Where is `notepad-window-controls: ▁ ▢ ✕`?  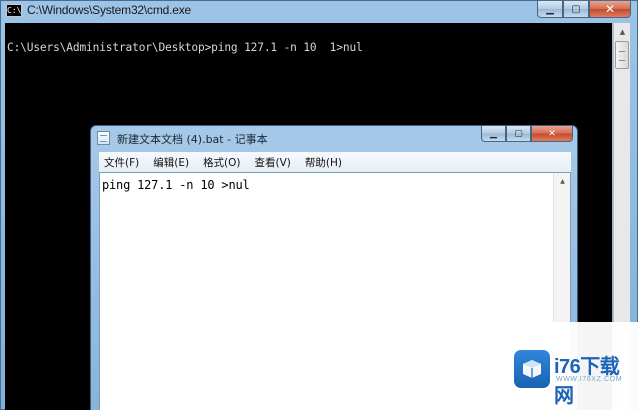 notepad-window-controls: ▁ ▢ ✕ is located at coordinates (527, 135).